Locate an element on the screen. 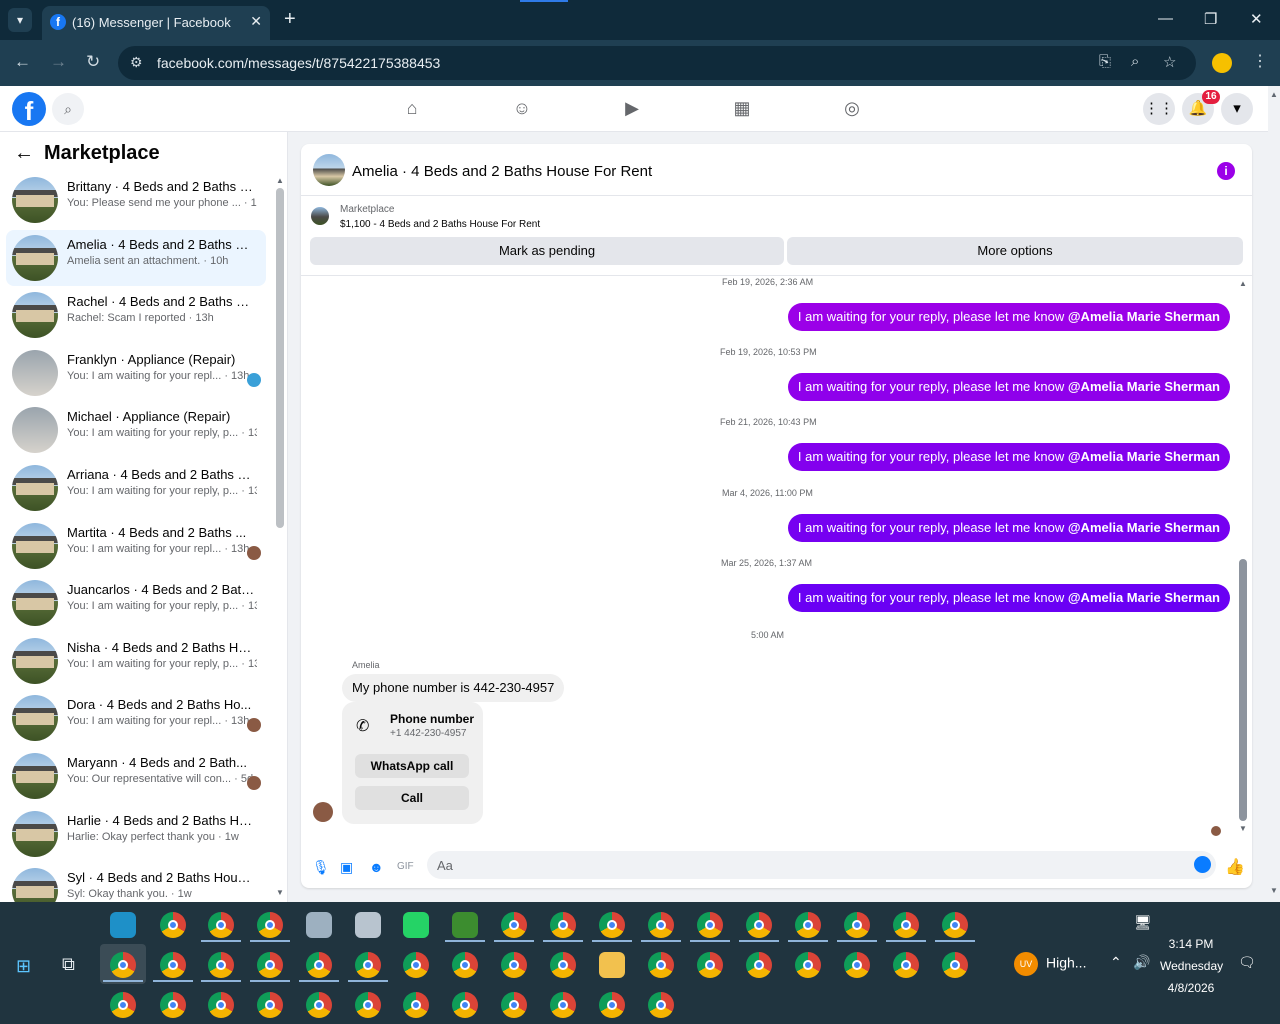 The height and width of the screenshot is (1024, 1280). menu-grid-icon: ⋮⋮ is located at coordinates (1159, 109).